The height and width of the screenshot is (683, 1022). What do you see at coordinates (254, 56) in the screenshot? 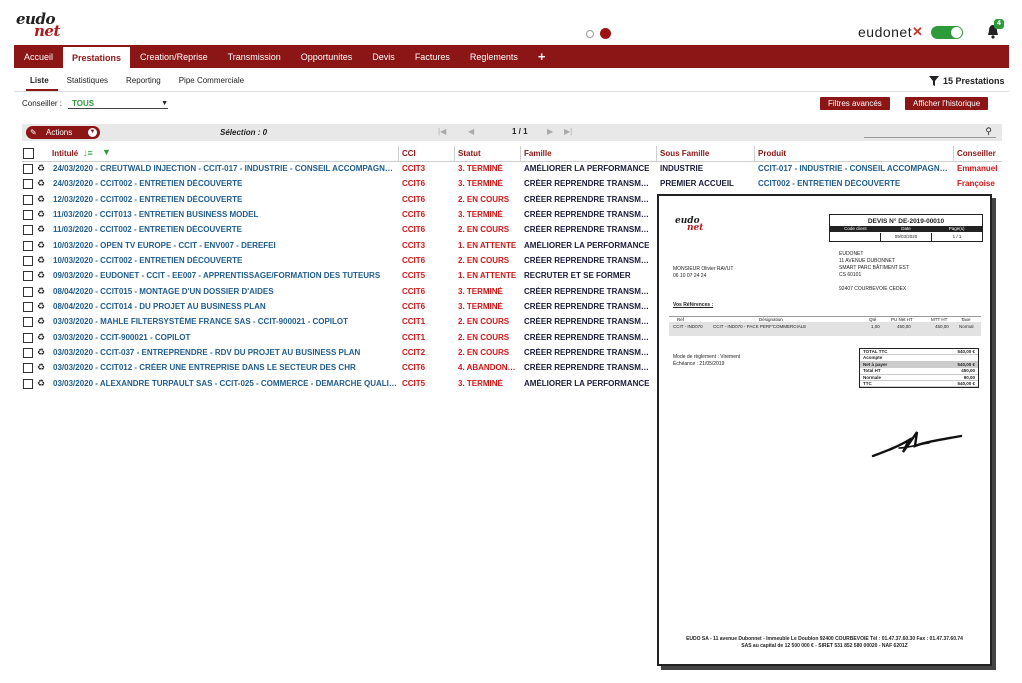
I see `nav-item-transmission: Transmission` at bounding box center [254, 56].